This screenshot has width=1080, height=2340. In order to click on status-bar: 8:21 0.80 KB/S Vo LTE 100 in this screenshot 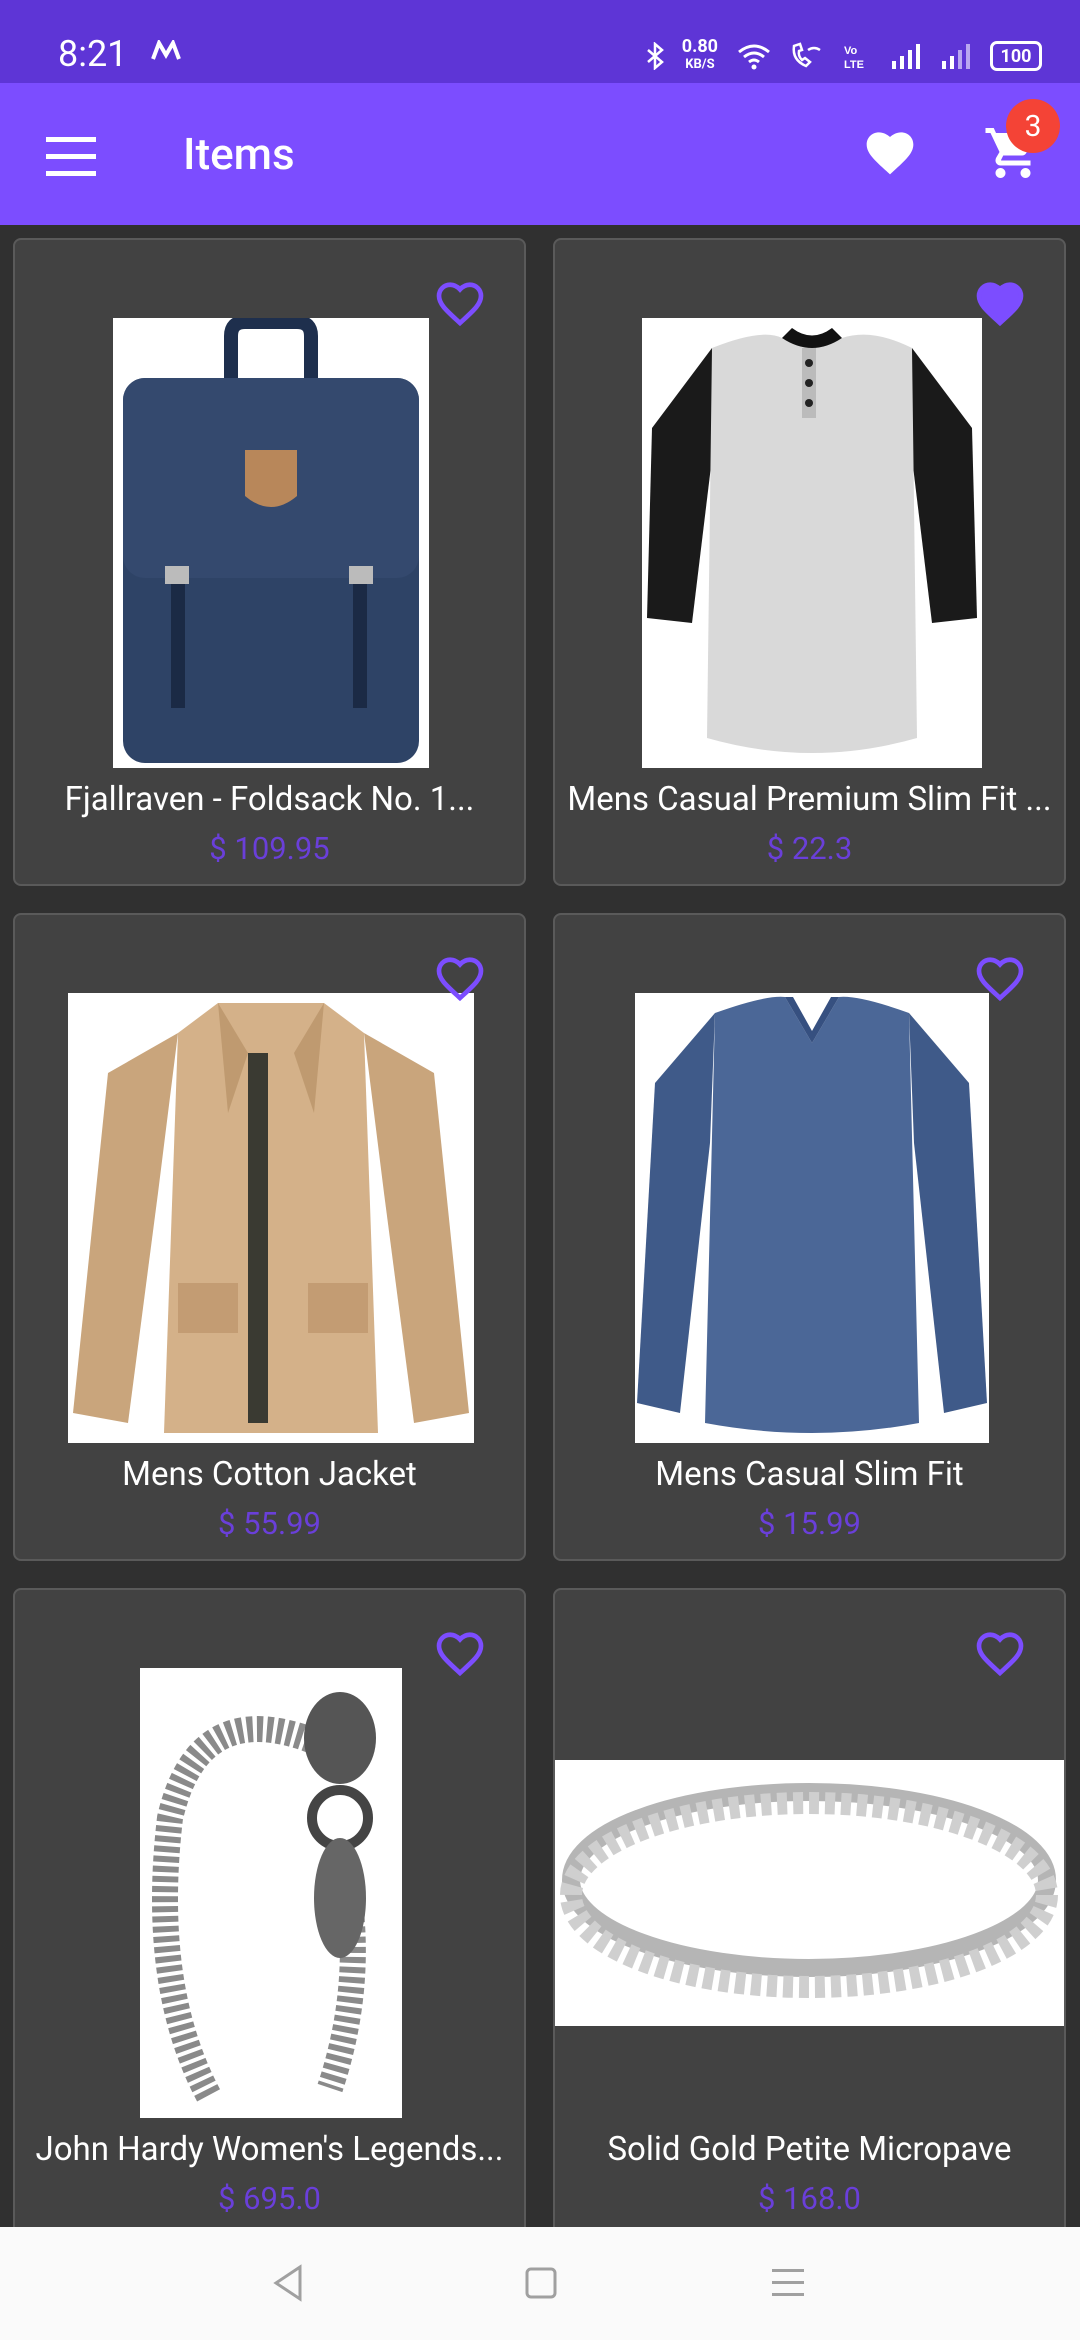, I will do `click(540, 41)`.